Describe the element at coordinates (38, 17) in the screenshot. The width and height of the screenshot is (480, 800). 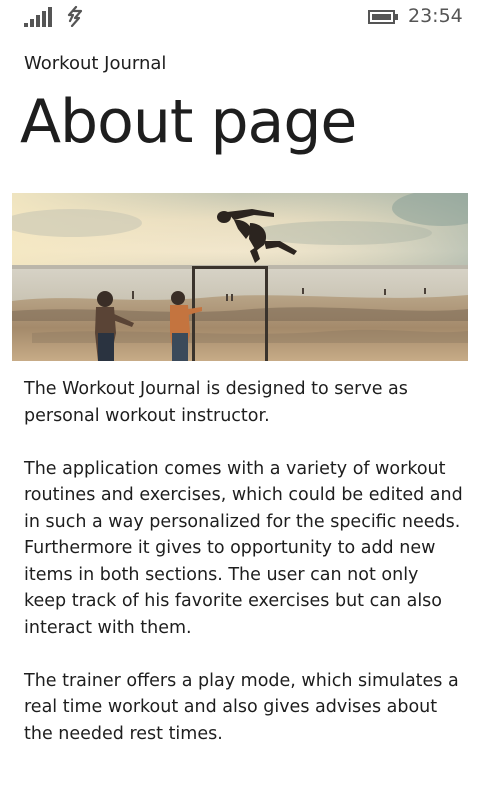
I see `cellular-signal-icon` at that location.